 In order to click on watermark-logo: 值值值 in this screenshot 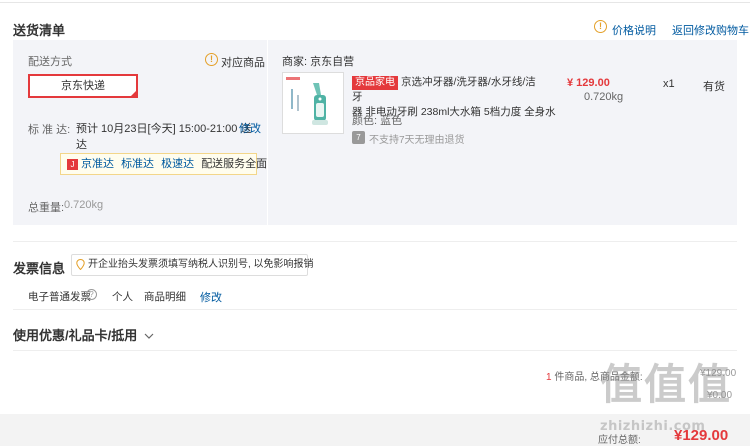, I will do `click(666, 384)`.